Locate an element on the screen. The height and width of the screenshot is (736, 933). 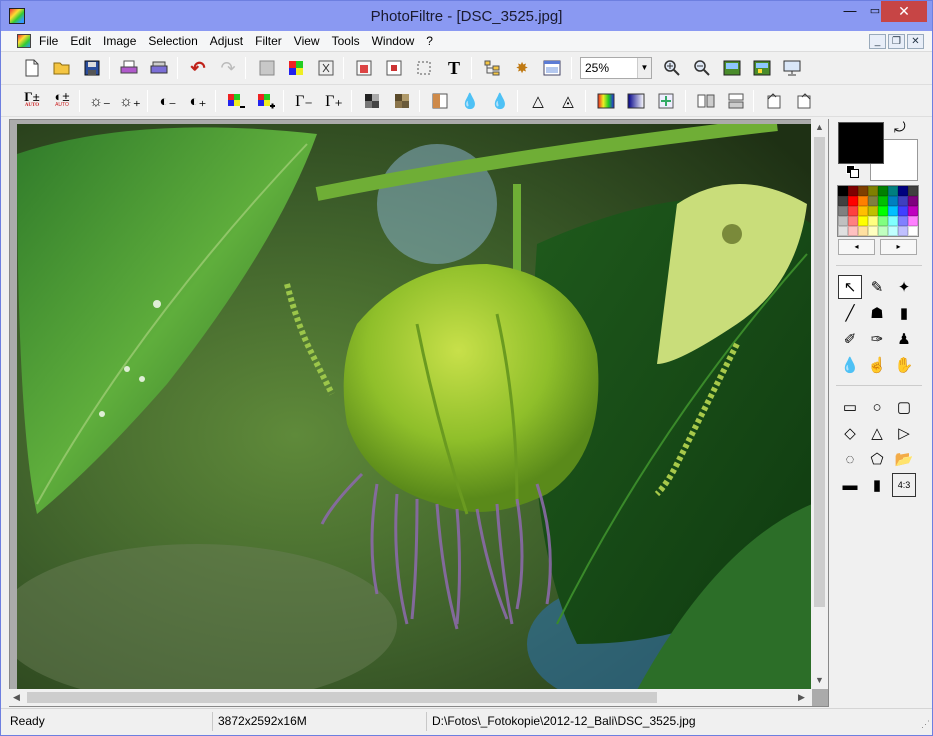
brightness-down-icon: ☼₋ is located at coordinates (100, 101).